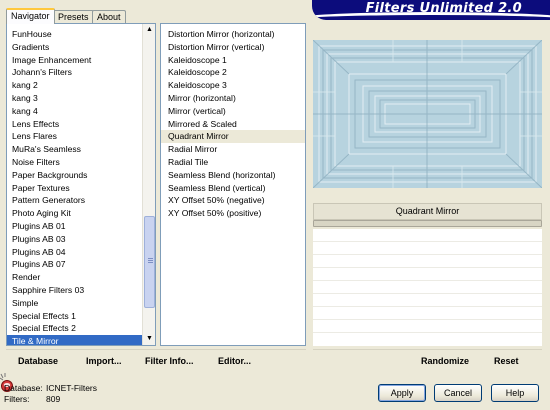  I want to click on scroll-up-arrow-icon: ▲, so click(149, 30).